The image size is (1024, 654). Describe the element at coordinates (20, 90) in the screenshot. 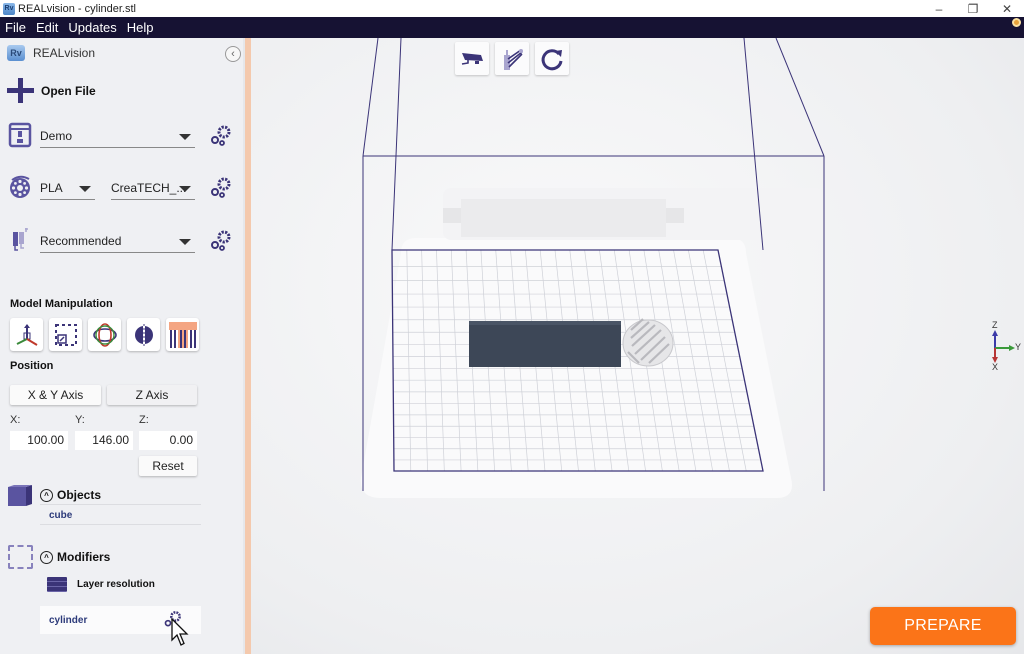

I see `plus-icon` at that location.